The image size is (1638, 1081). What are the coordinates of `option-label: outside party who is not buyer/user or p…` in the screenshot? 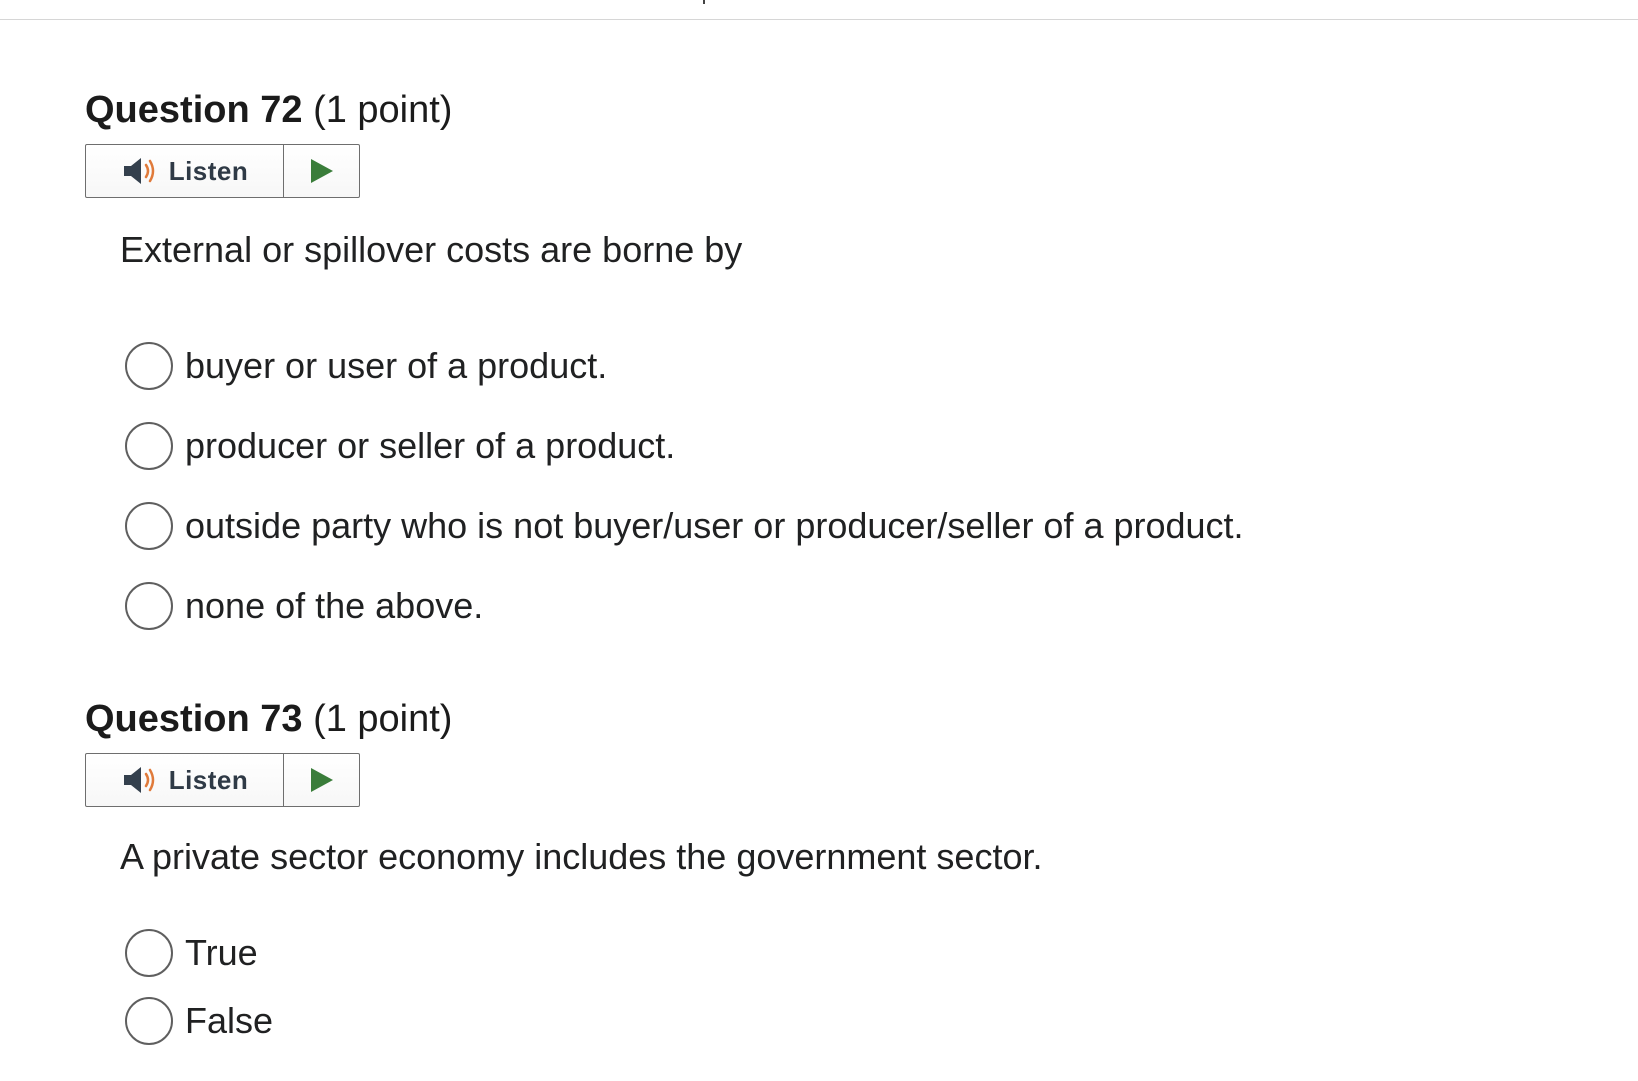 It's located at (714, 525).